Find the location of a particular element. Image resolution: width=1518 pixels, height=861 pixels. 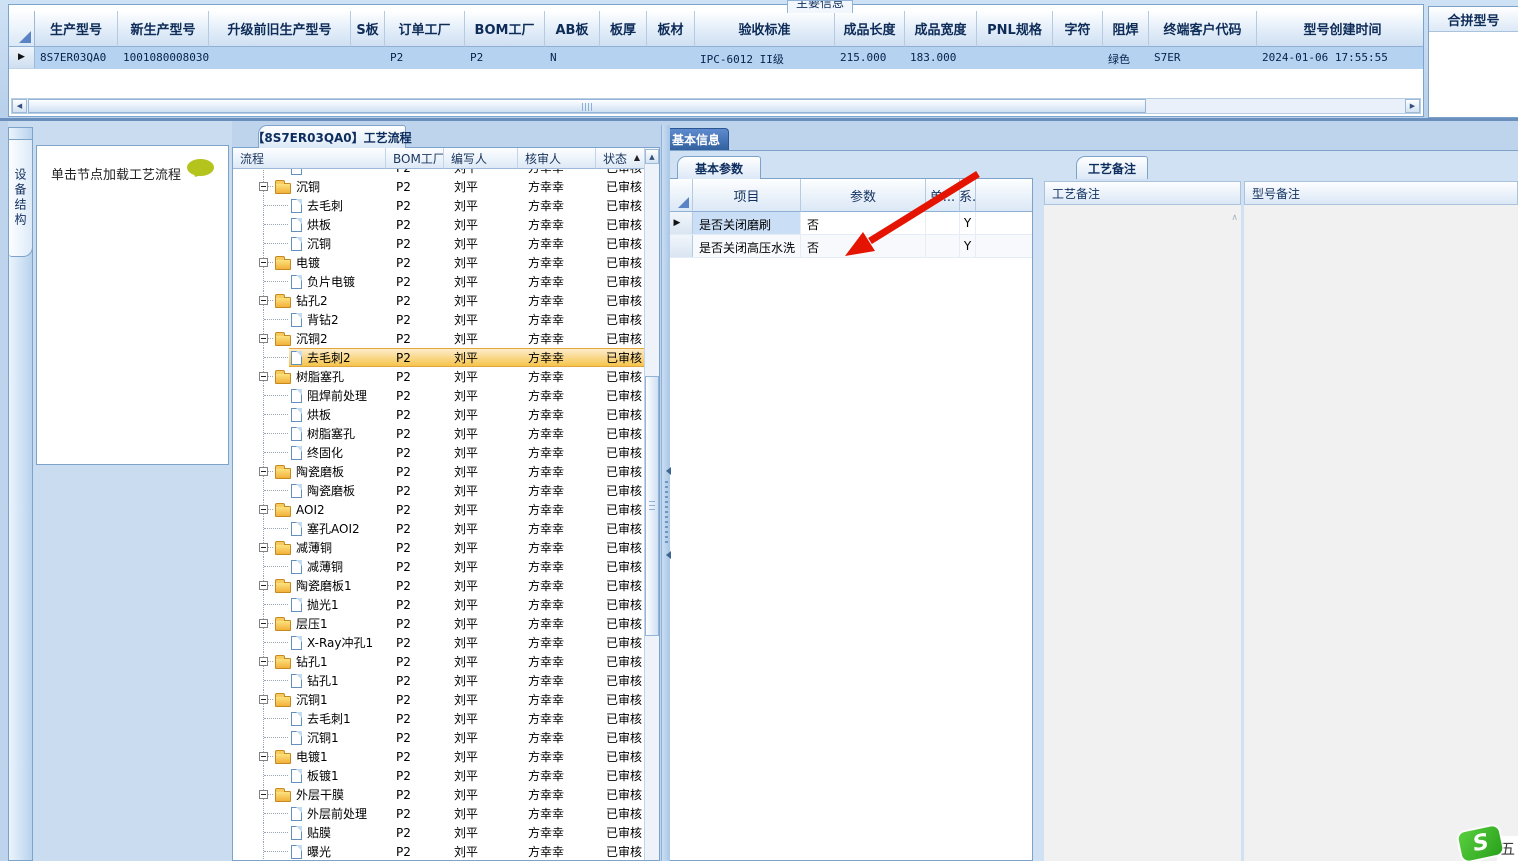

param-cell is located at coordinates (943, 246).